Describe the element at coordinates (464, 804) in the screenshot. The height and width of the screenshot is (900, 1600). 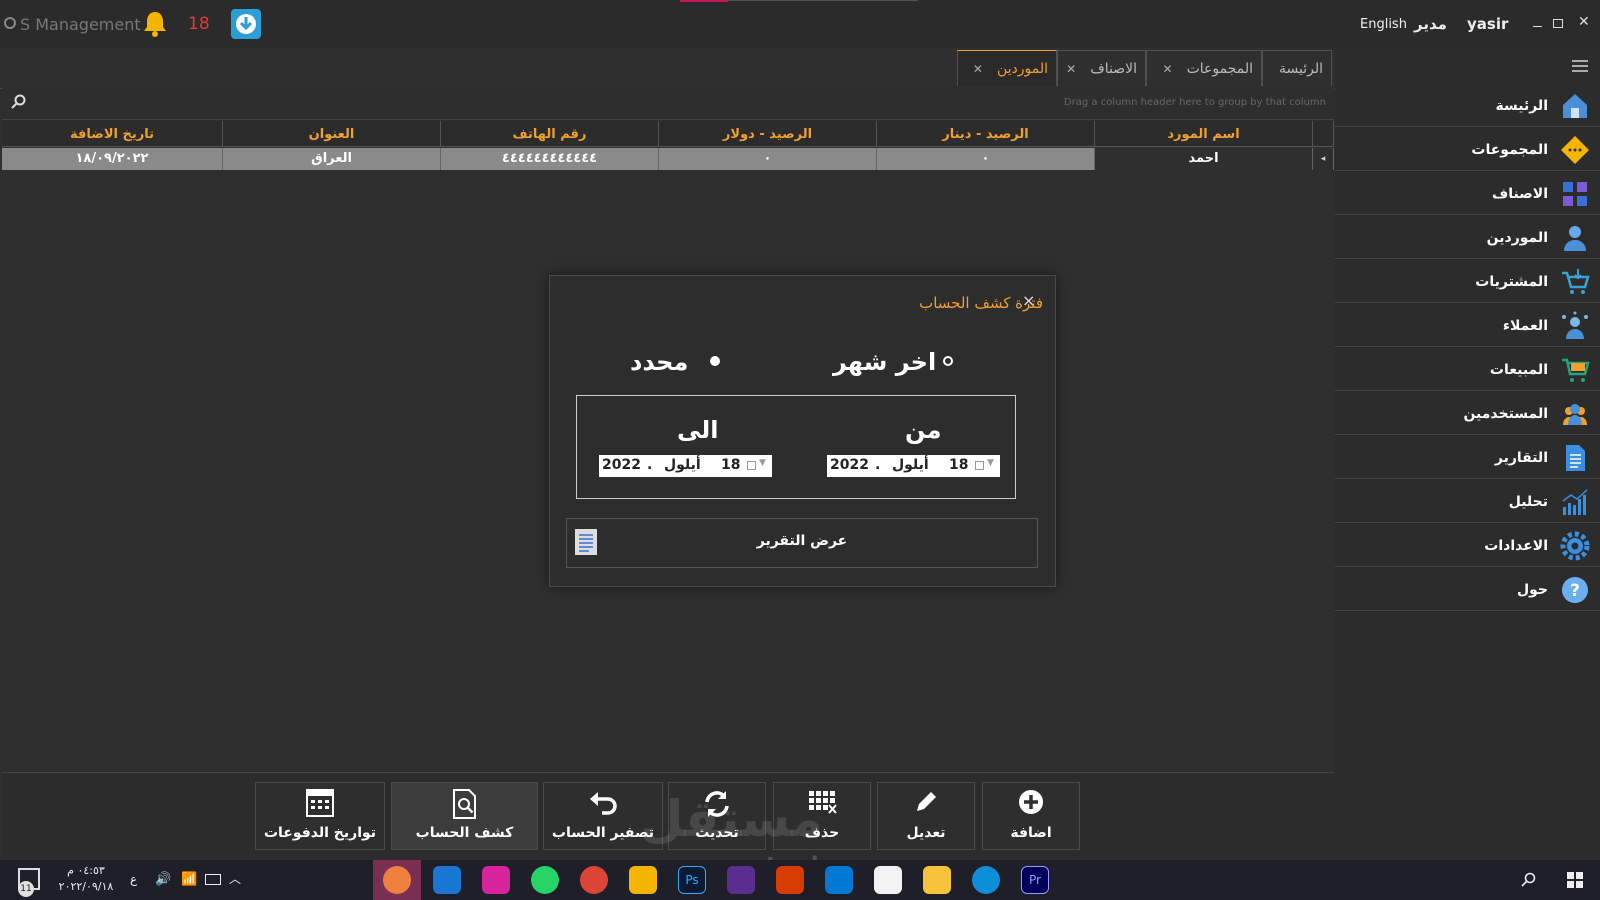
I see `statement-search-icon` at that location.